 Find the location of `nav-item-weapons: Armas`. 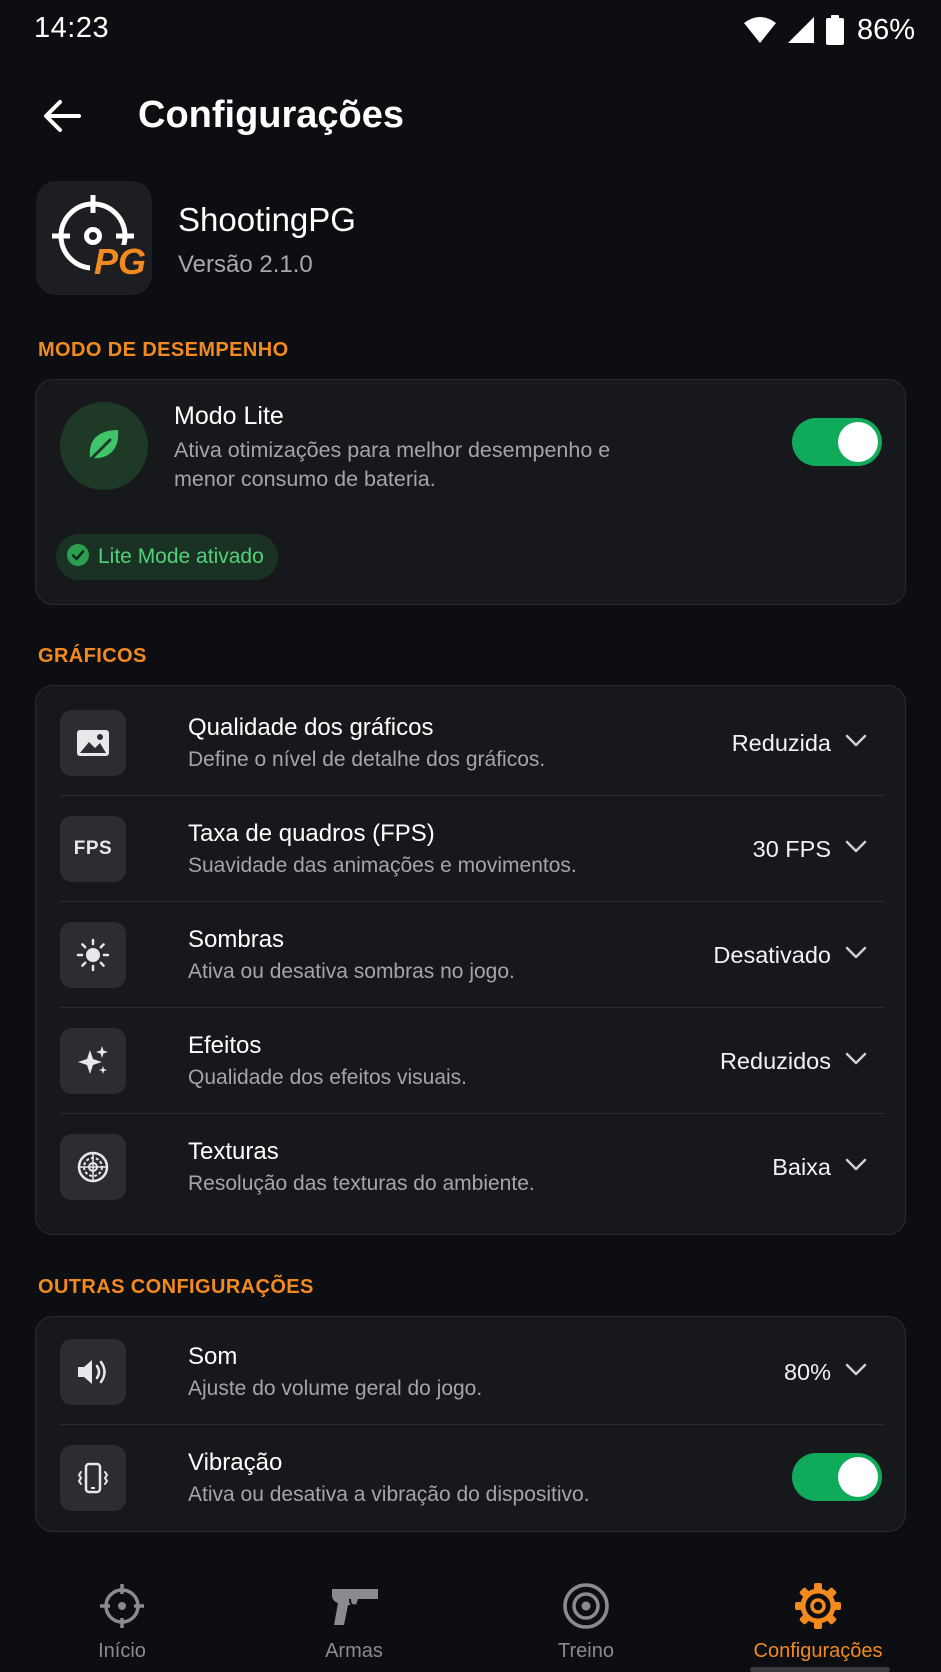

nav-item-weapons: Armas is located at coordinates (354, 1611).